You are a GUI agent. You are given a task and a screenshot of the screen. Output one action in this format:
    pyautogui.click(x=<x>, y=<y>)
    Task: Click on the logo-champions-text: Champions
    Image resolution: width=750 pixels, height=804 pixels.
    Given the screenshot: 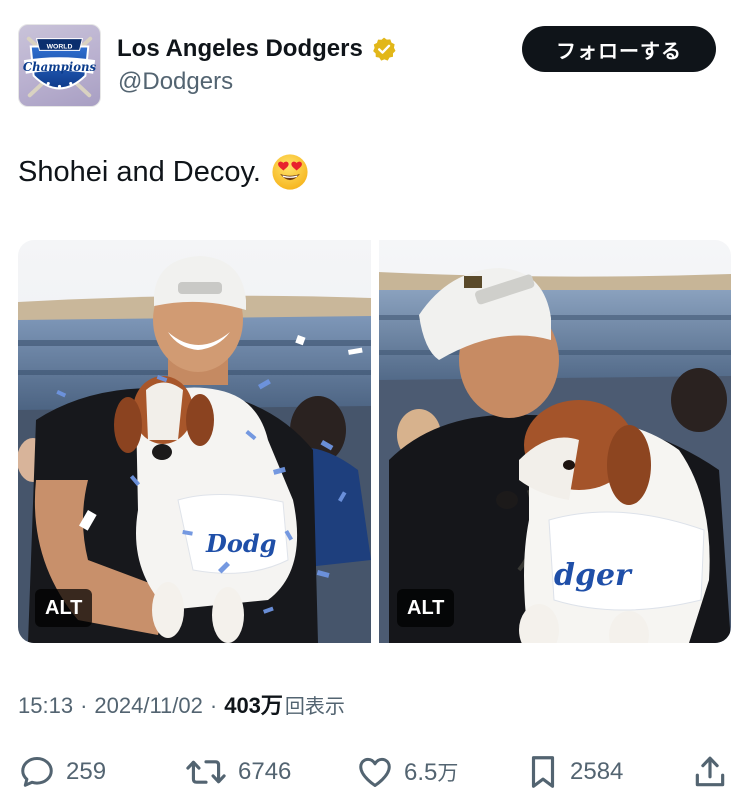 What is the action you would take?
    pyautogui.click(x=60, y=67)
    